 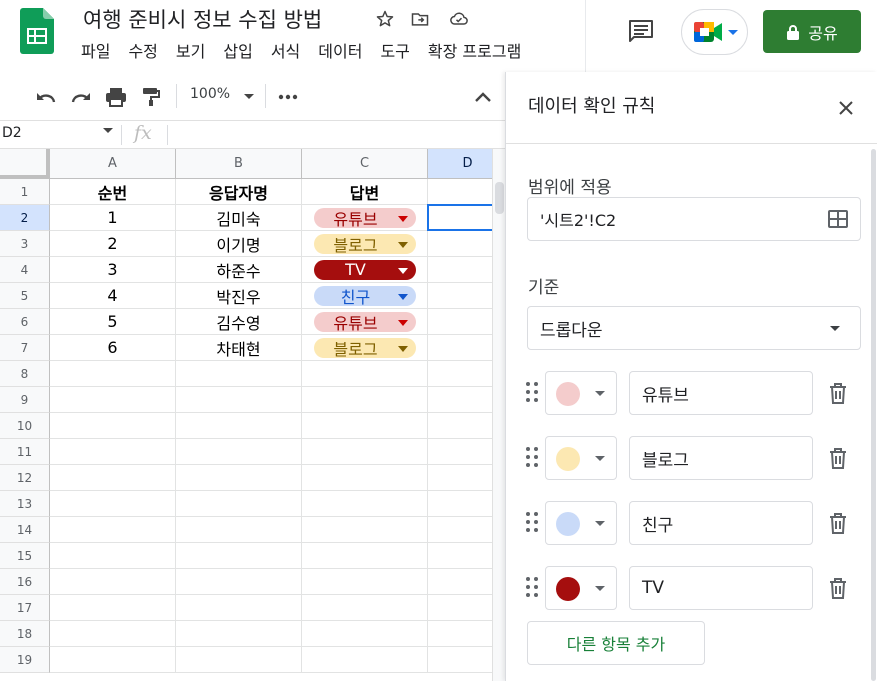 I want to click on row-header-1: 1, so click(x=25, y=192).